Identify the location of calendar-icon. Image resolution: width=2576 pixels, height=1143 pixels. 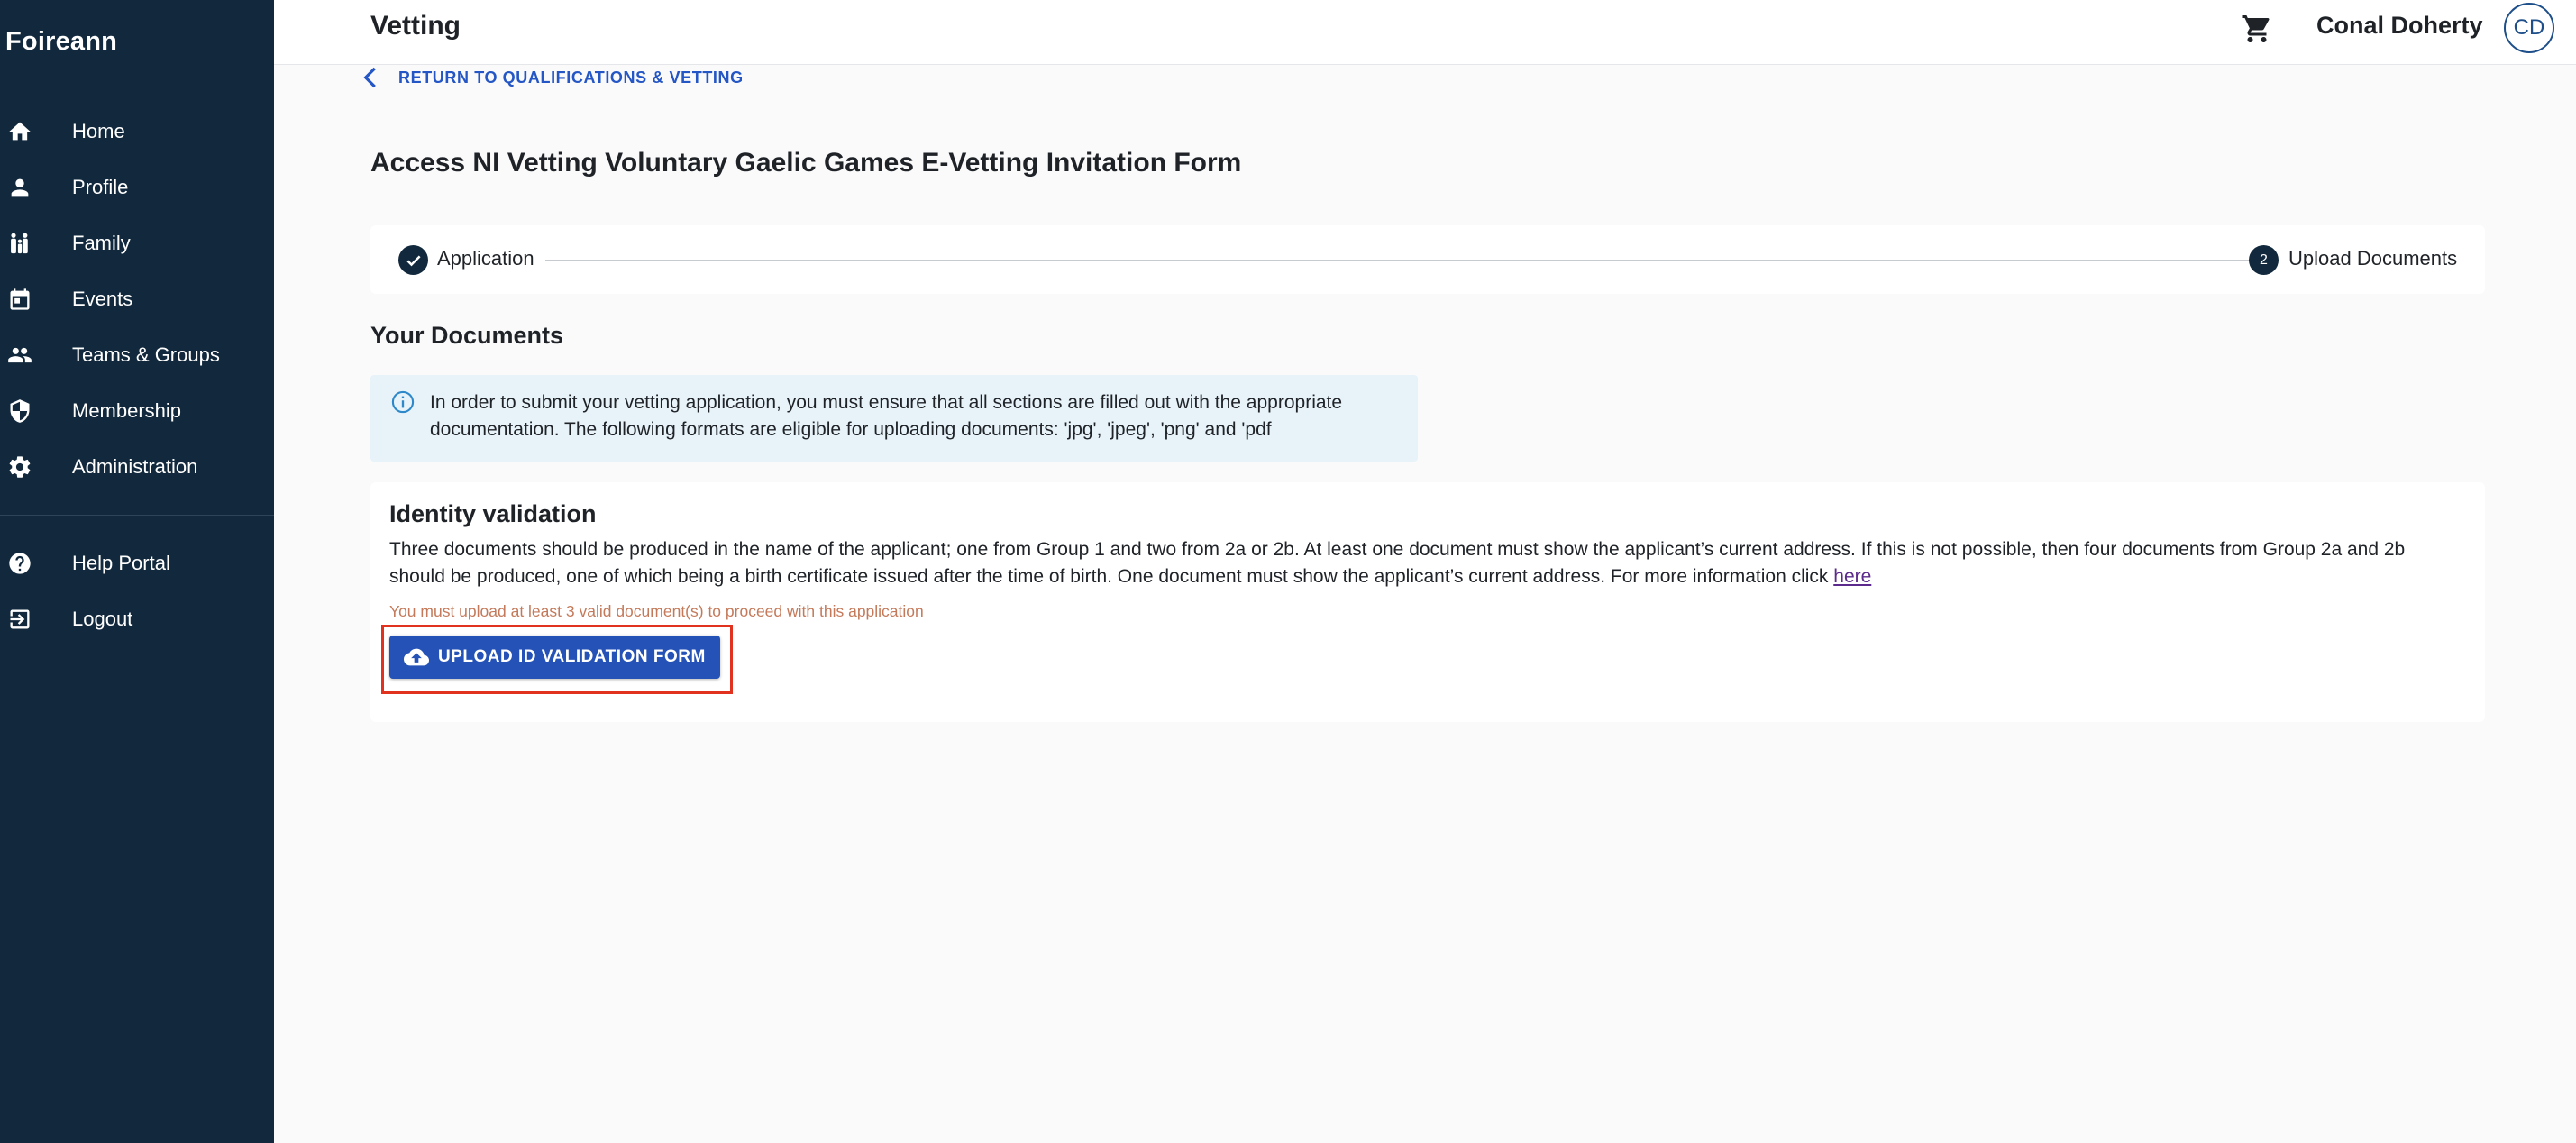
(19, 299).